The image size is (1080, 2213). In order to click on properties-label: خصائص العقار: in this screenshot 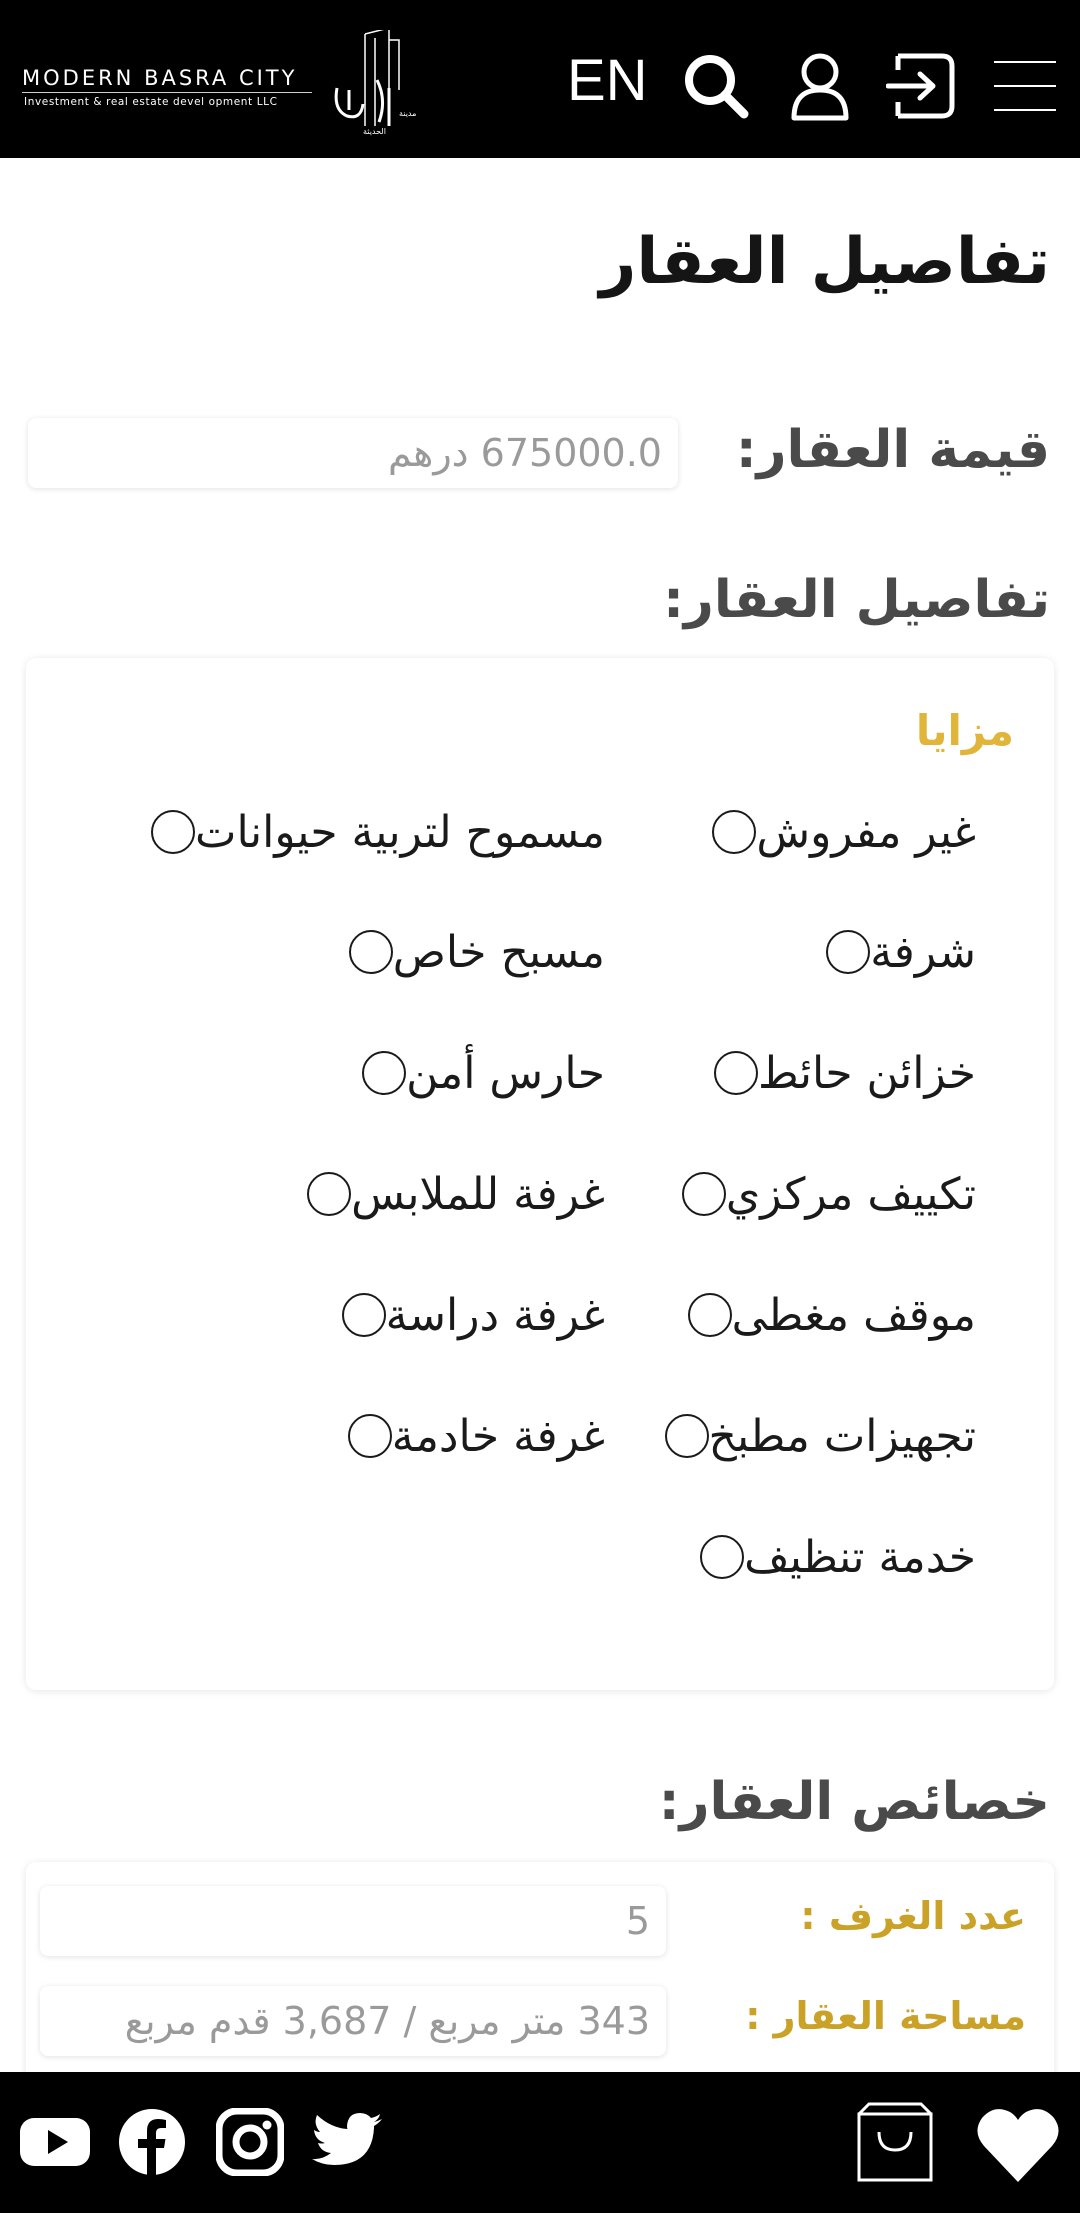, I will do `click(854, 1802)`.